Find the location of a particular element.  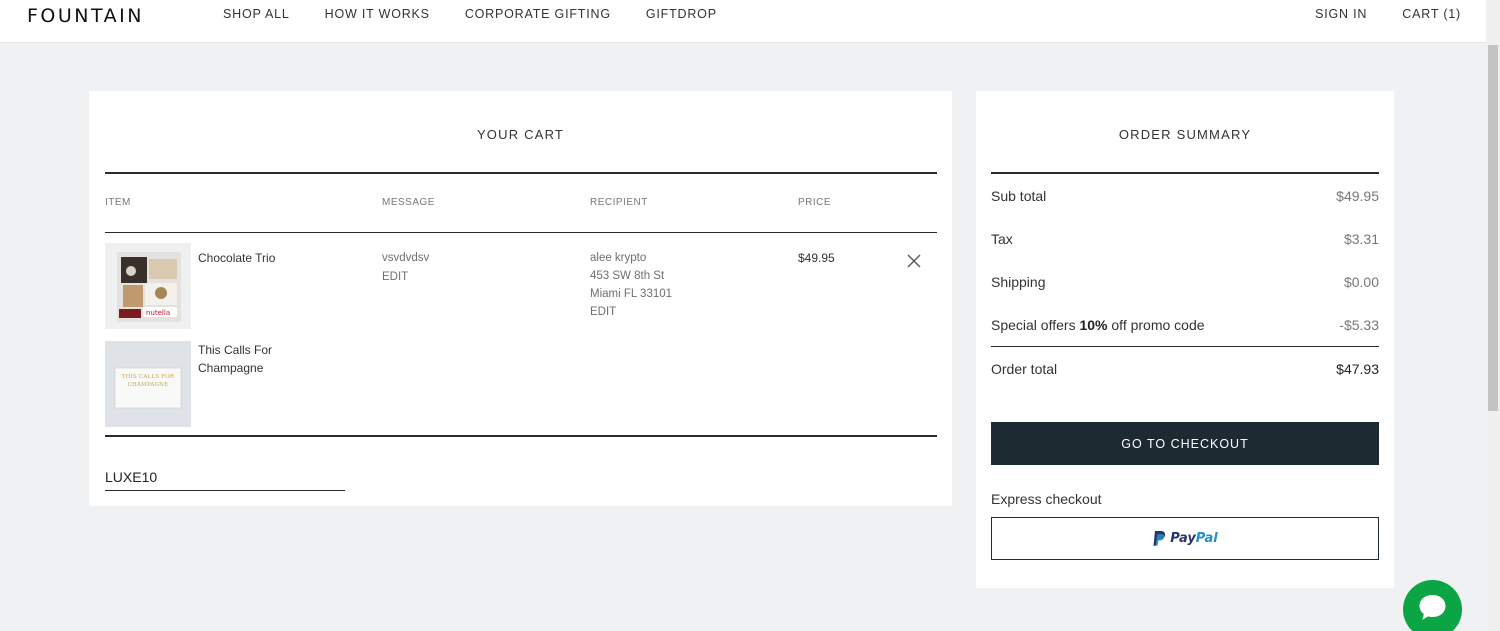

nav-how-it-works: HOW IT WORKS is located at coordinates (377, 14).